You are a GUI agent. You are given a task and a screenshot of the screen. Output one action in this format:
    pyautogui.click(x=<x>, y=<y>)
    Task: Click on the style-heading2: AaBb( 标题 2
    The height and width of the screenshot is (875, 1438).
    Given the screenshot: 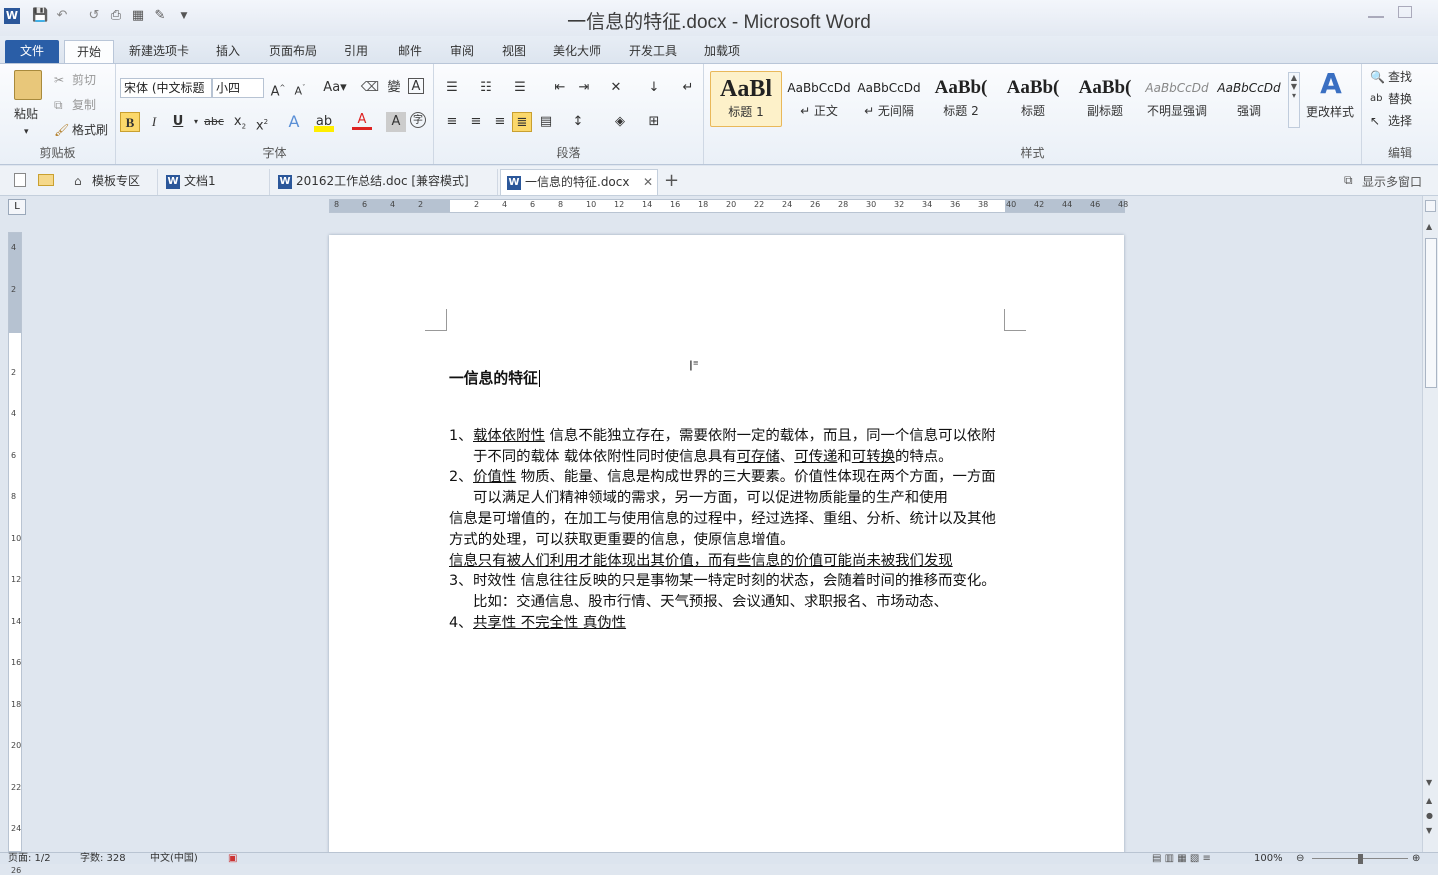 What is the action you would take?
    pyautogui.click(x=961, y=99)
    